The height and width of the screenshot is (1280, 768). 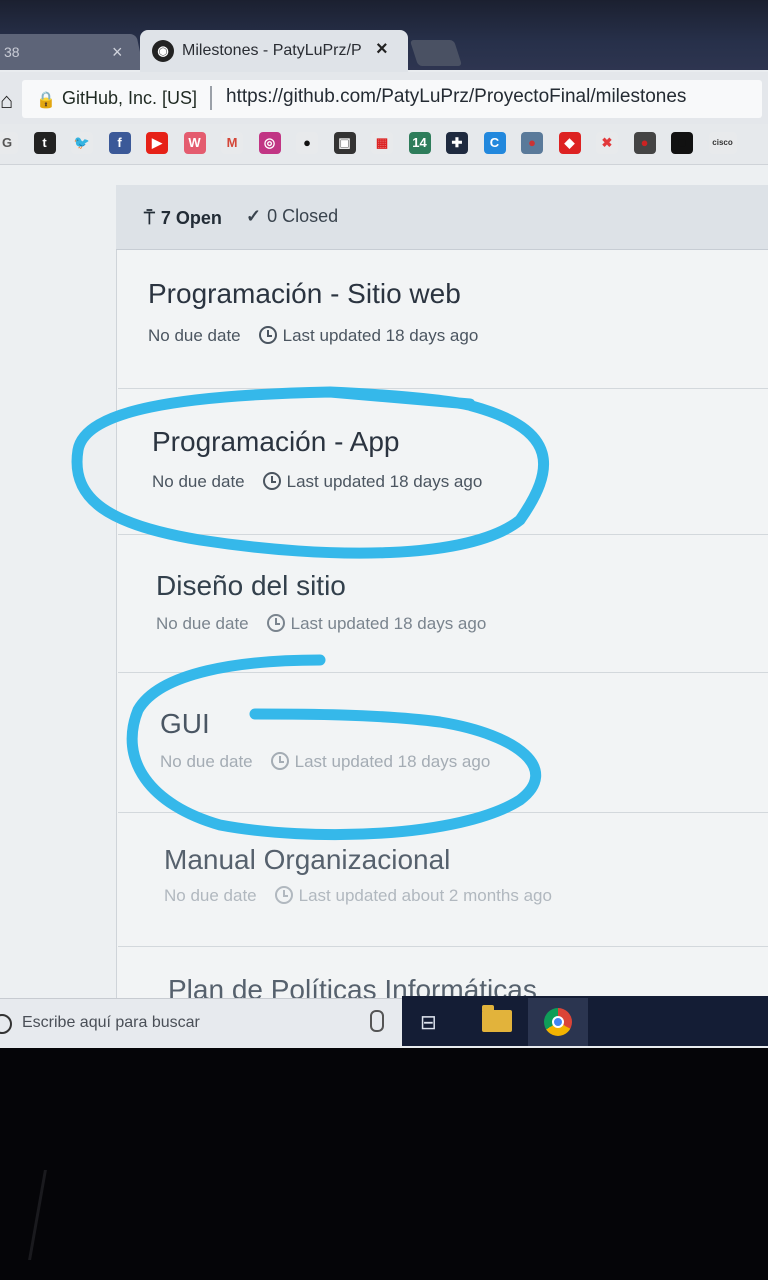 What do you see at coordinates (457, 143) in the screenshot?
I see `plus-icon: ✚` at bounding box center [457, 143].